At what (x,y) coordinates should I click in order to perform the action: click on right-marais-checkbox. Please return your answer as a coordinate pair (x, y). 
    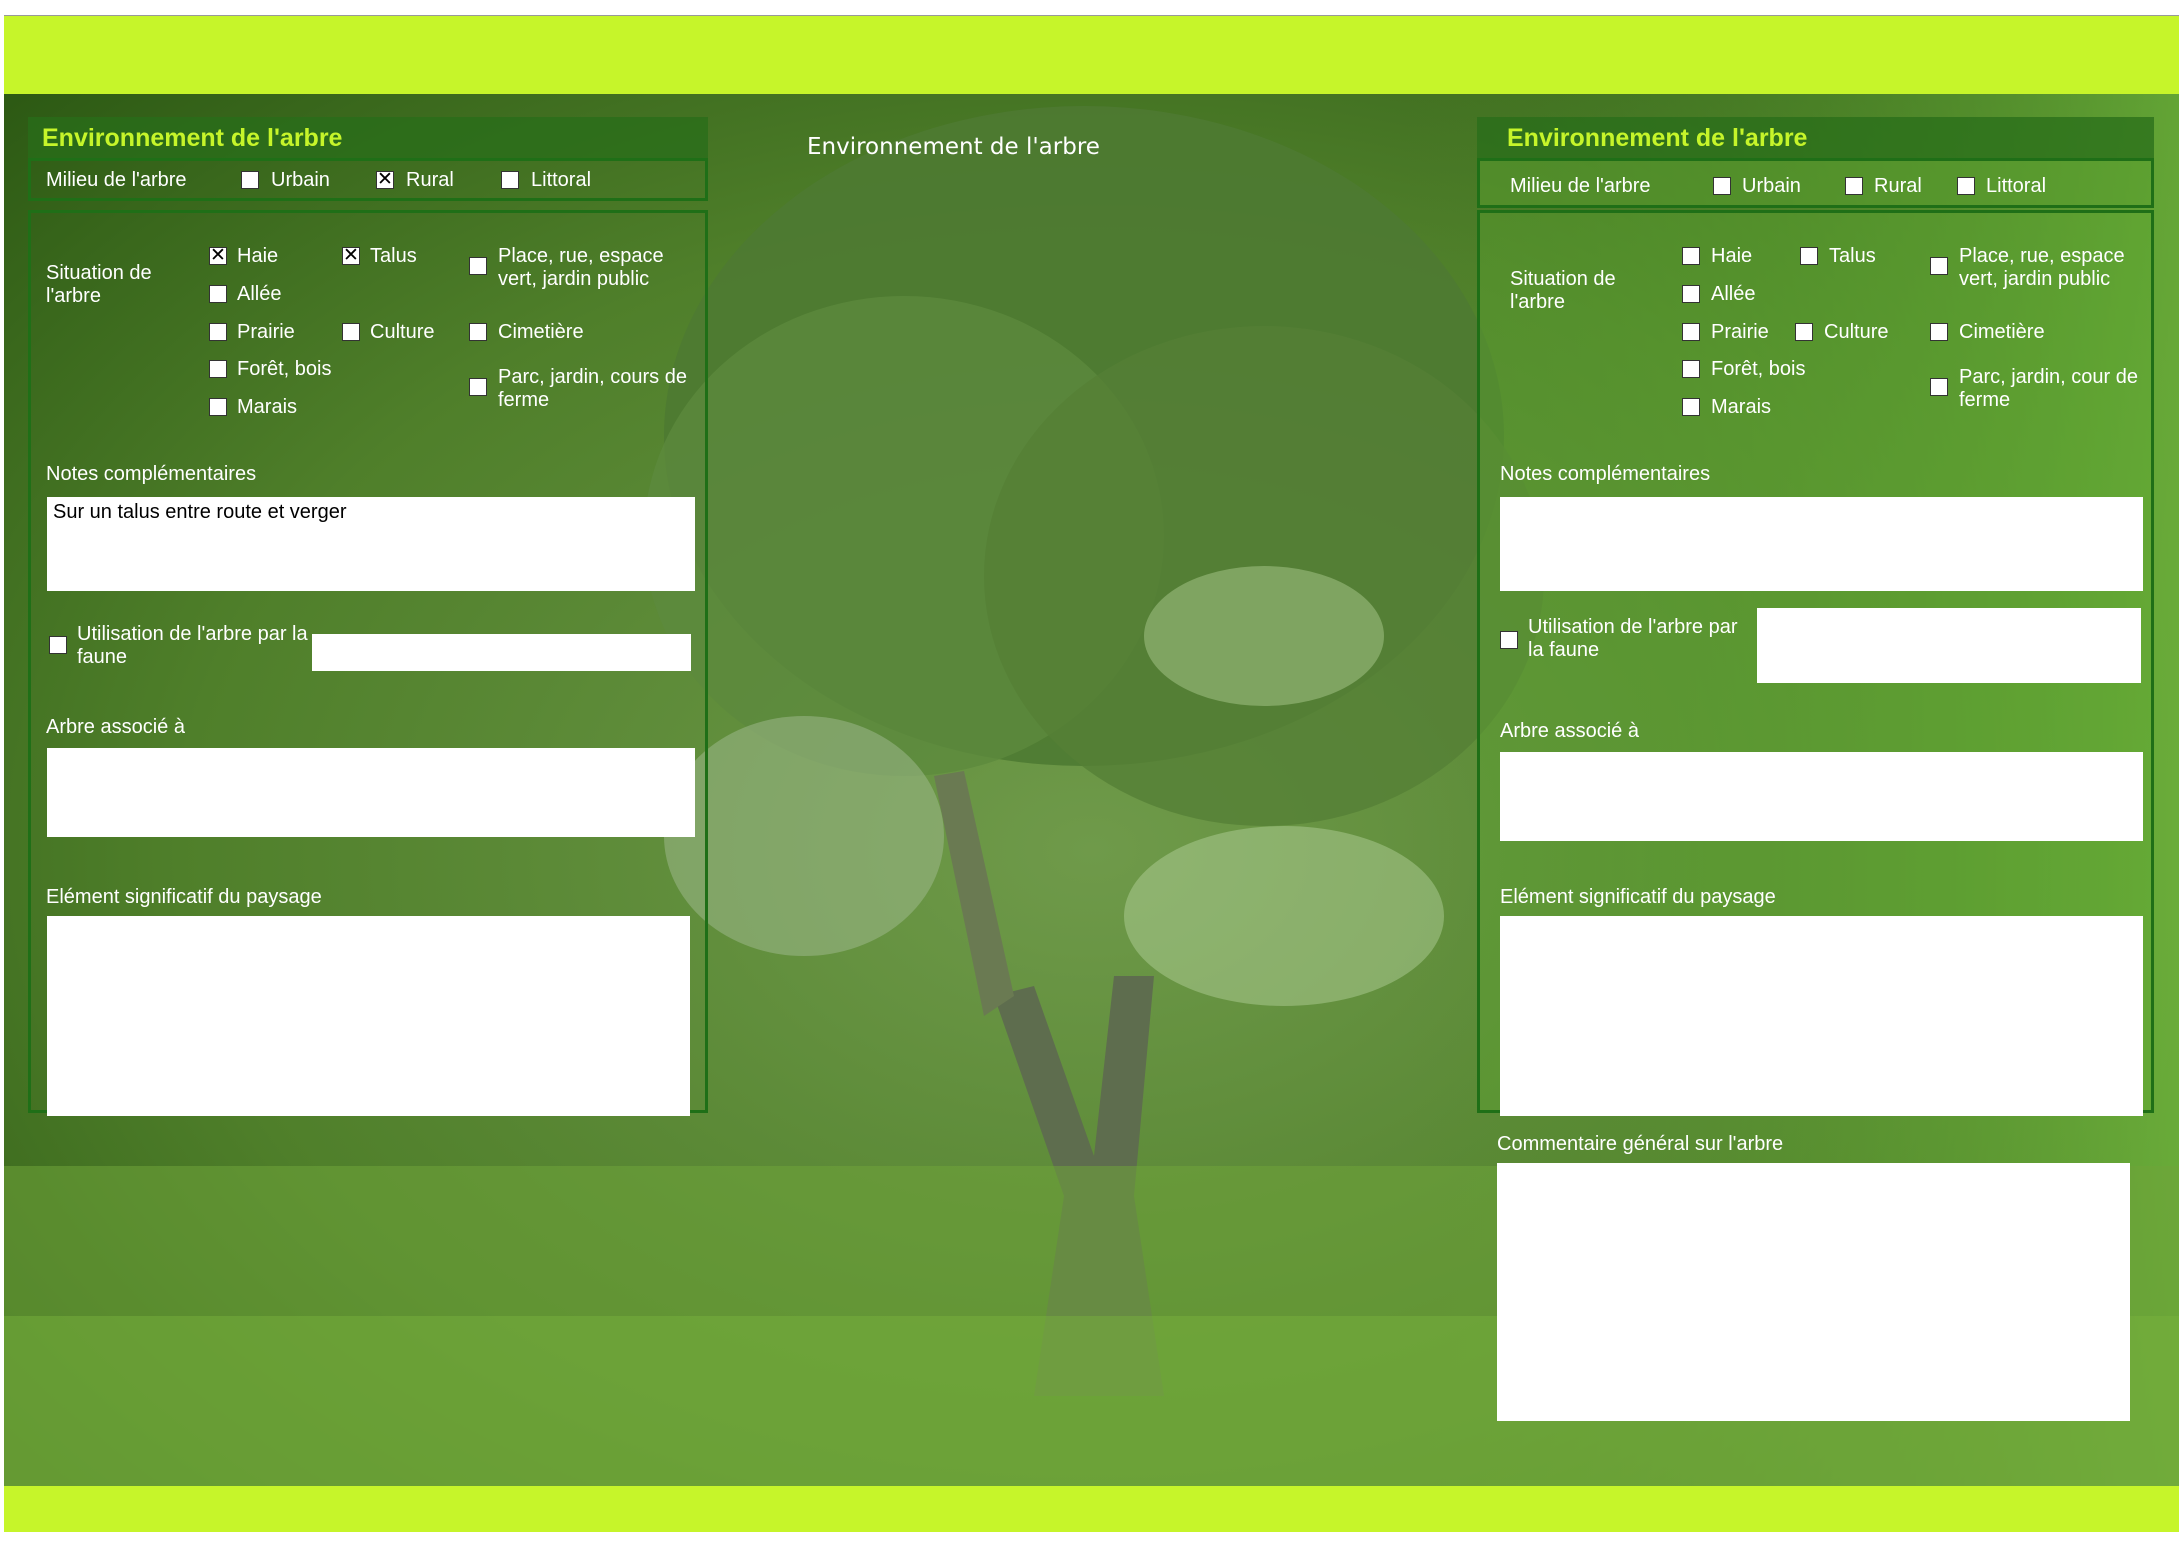
    Looking at the image, I should click on (1691, 407).